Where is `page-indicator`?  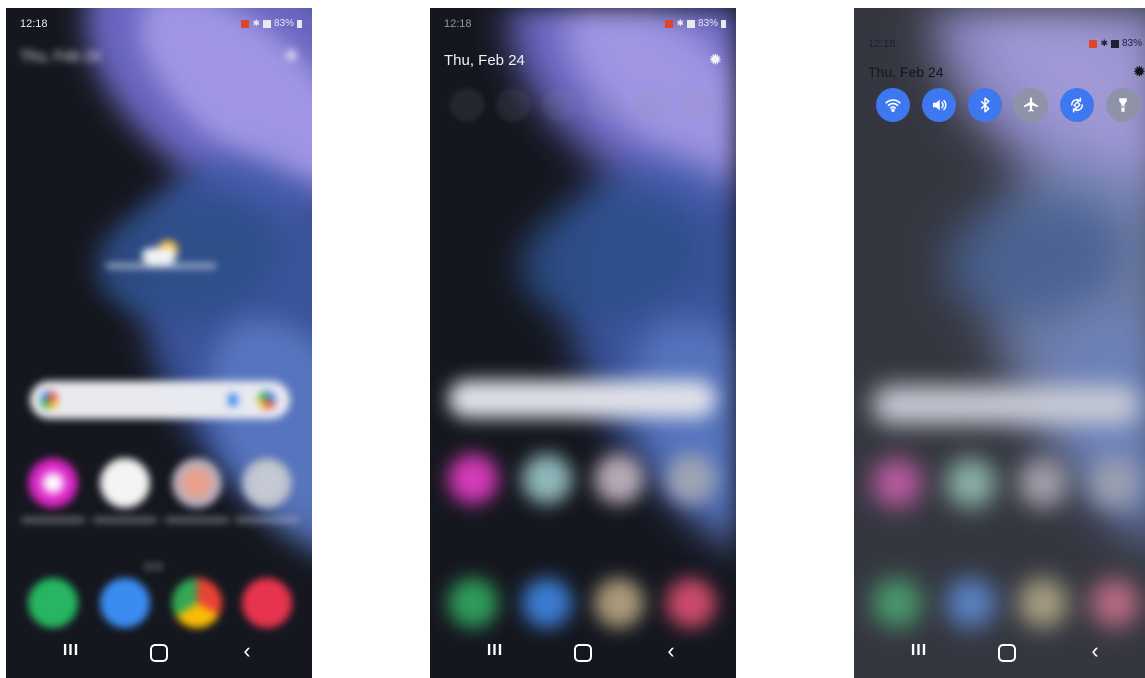 page-indicator is located at coordinates (161, 562).